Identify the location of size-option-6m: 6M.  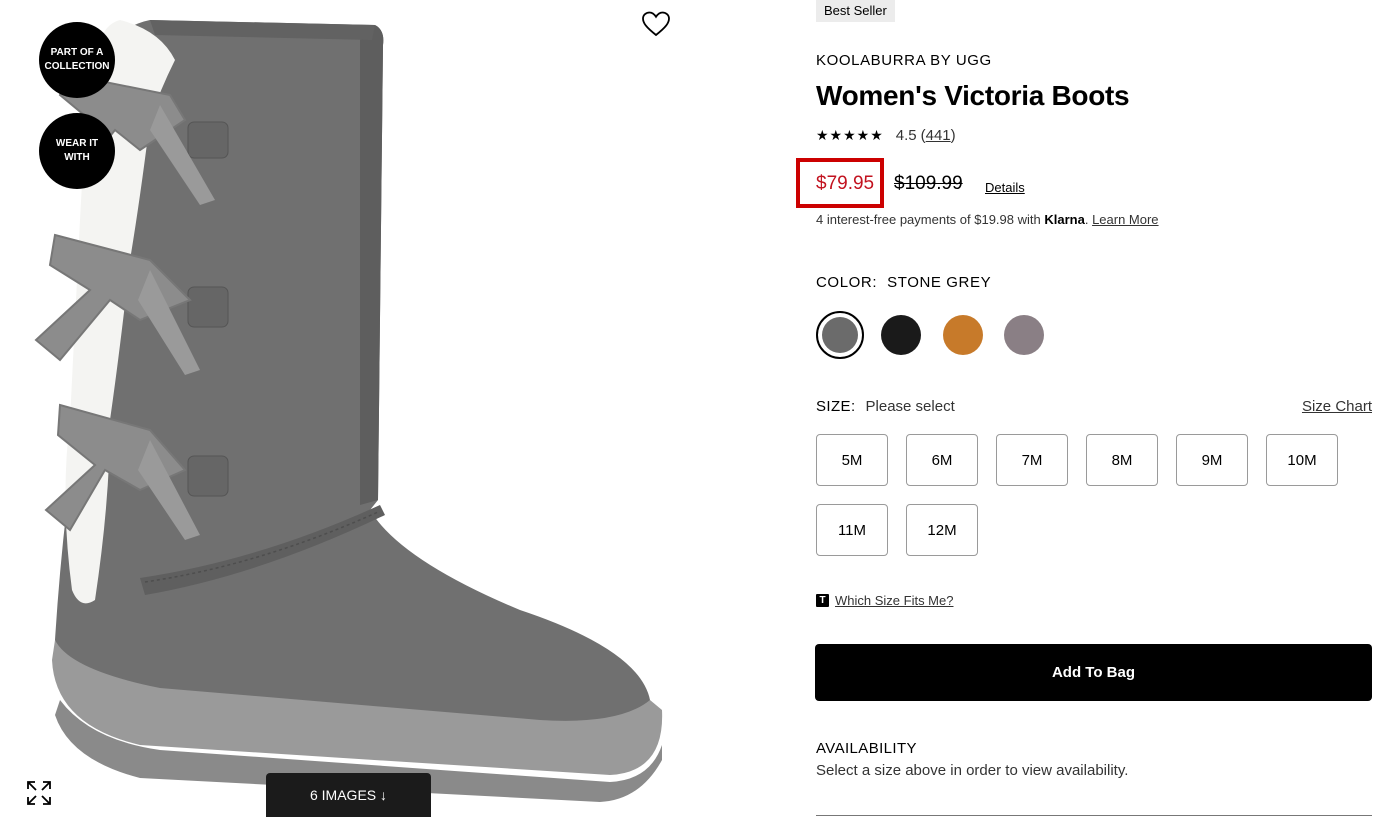
(942, 460).